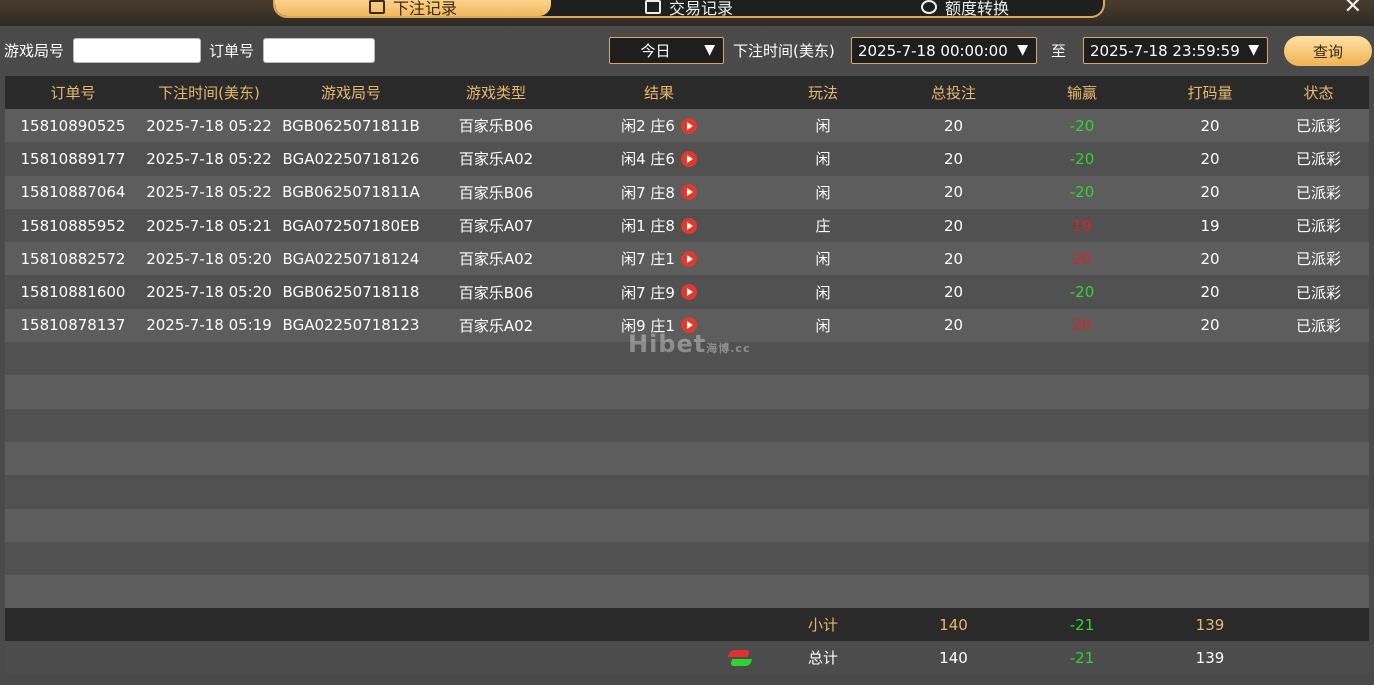 Image resolution: width=1374 pixels, height=685 pixels. I want to click on tab-bet-records: 下注记录, so click(413, 8).